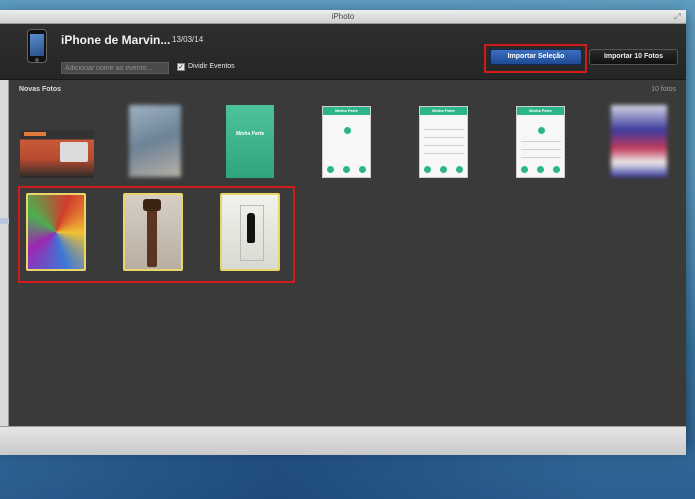  Describe the element at coordinates (677, 16) in the screenshot. I see `fullscreen-icon: ⤢` at that location.